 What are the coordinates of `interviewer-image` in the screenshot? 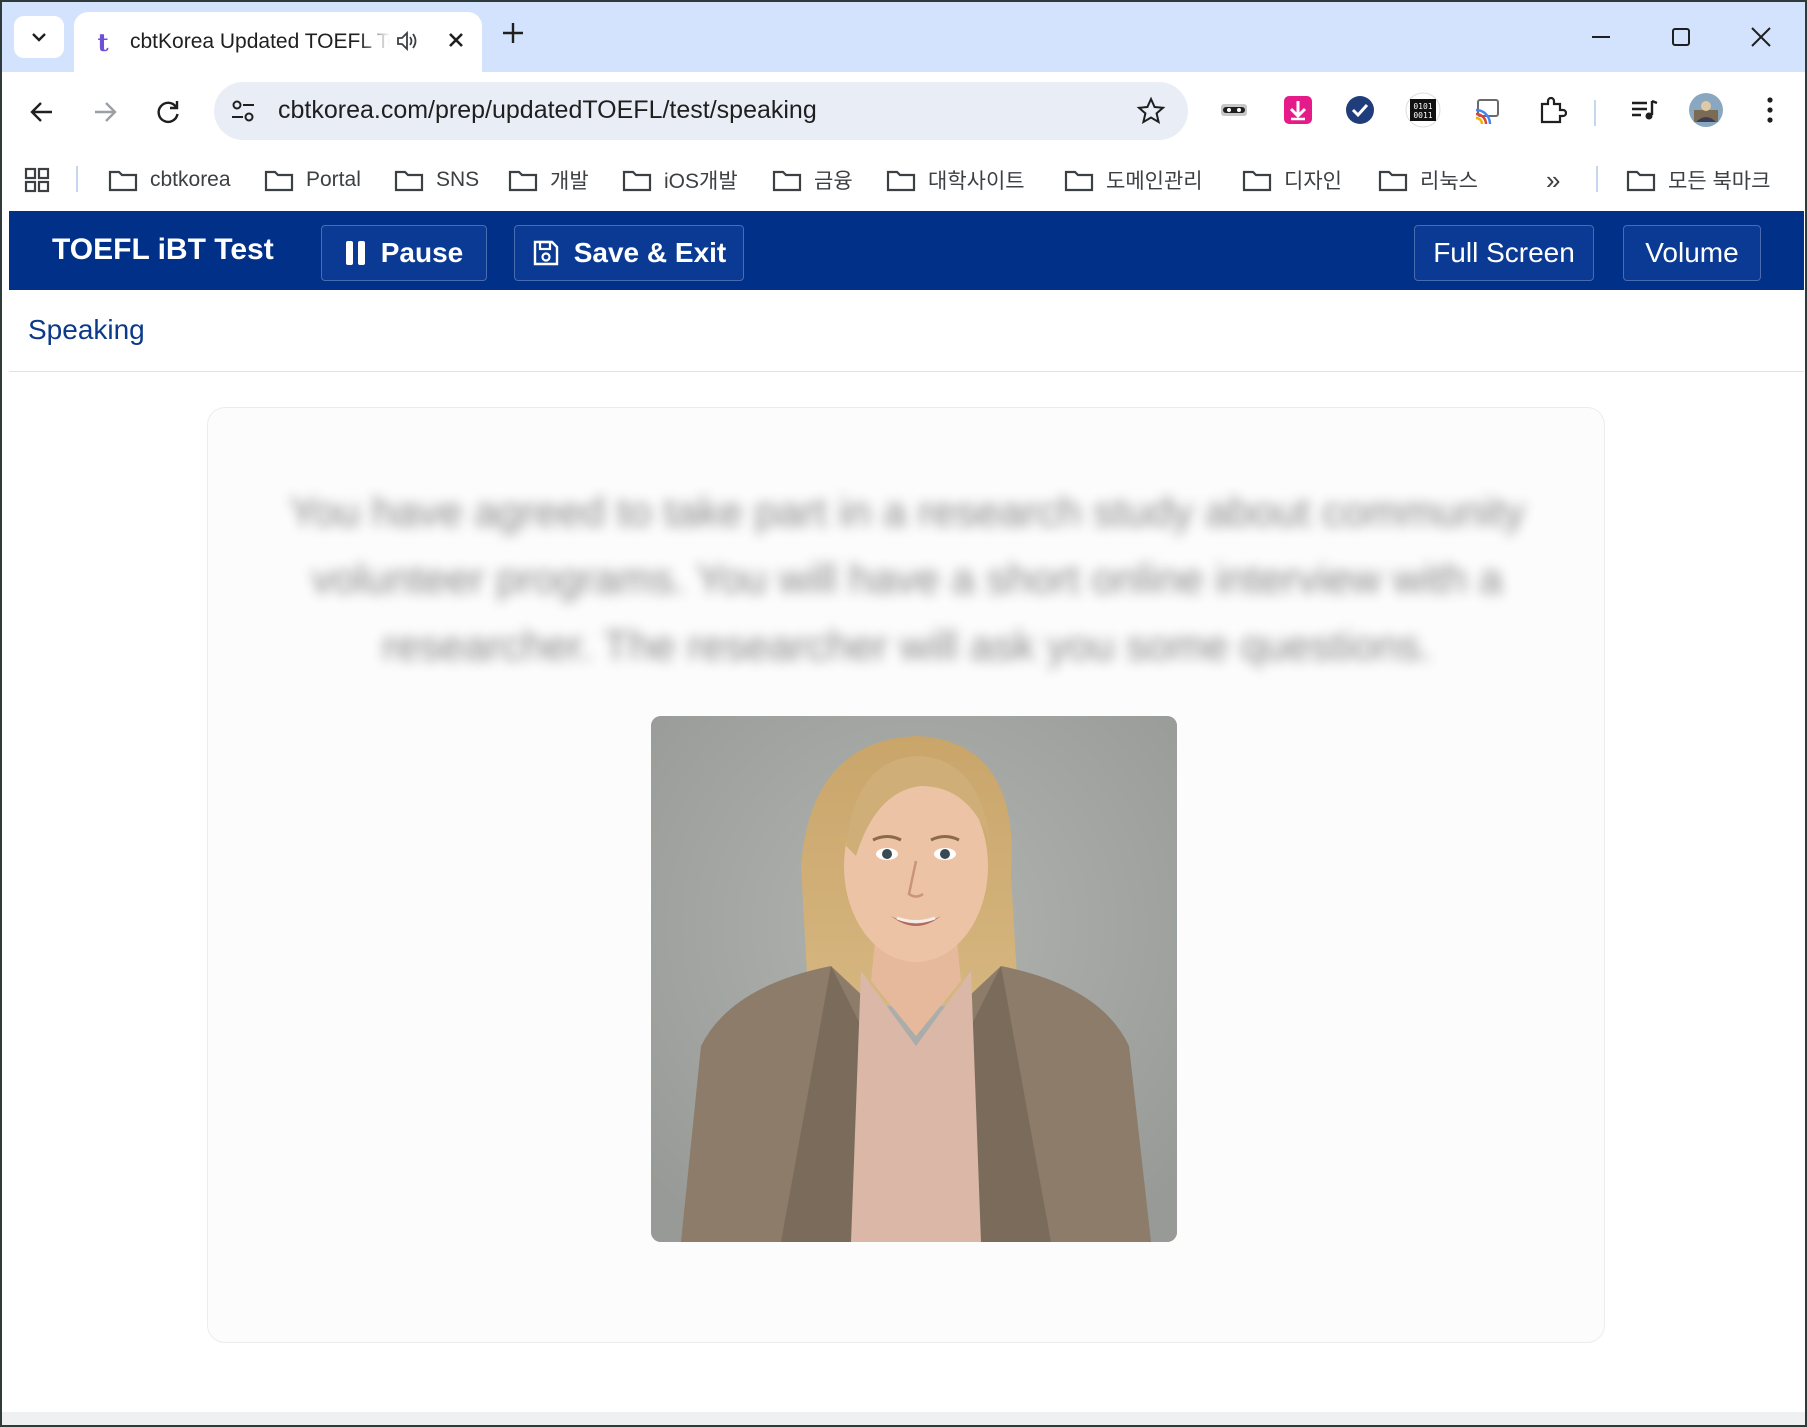 It's located at (914, 979).